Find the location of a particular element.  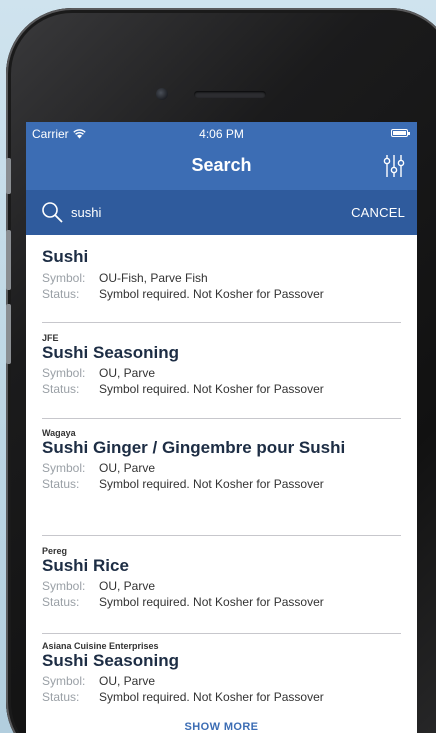

battery-icon is located at coordinates (400, 133).